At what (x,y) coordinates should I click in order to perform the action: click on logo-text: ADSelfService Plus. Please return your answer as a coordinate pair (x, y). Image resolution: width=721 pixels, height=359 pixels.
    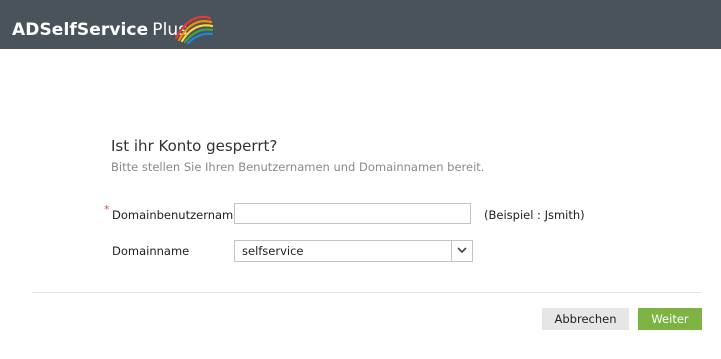
    Looking at the image, I should click on (99, 30).